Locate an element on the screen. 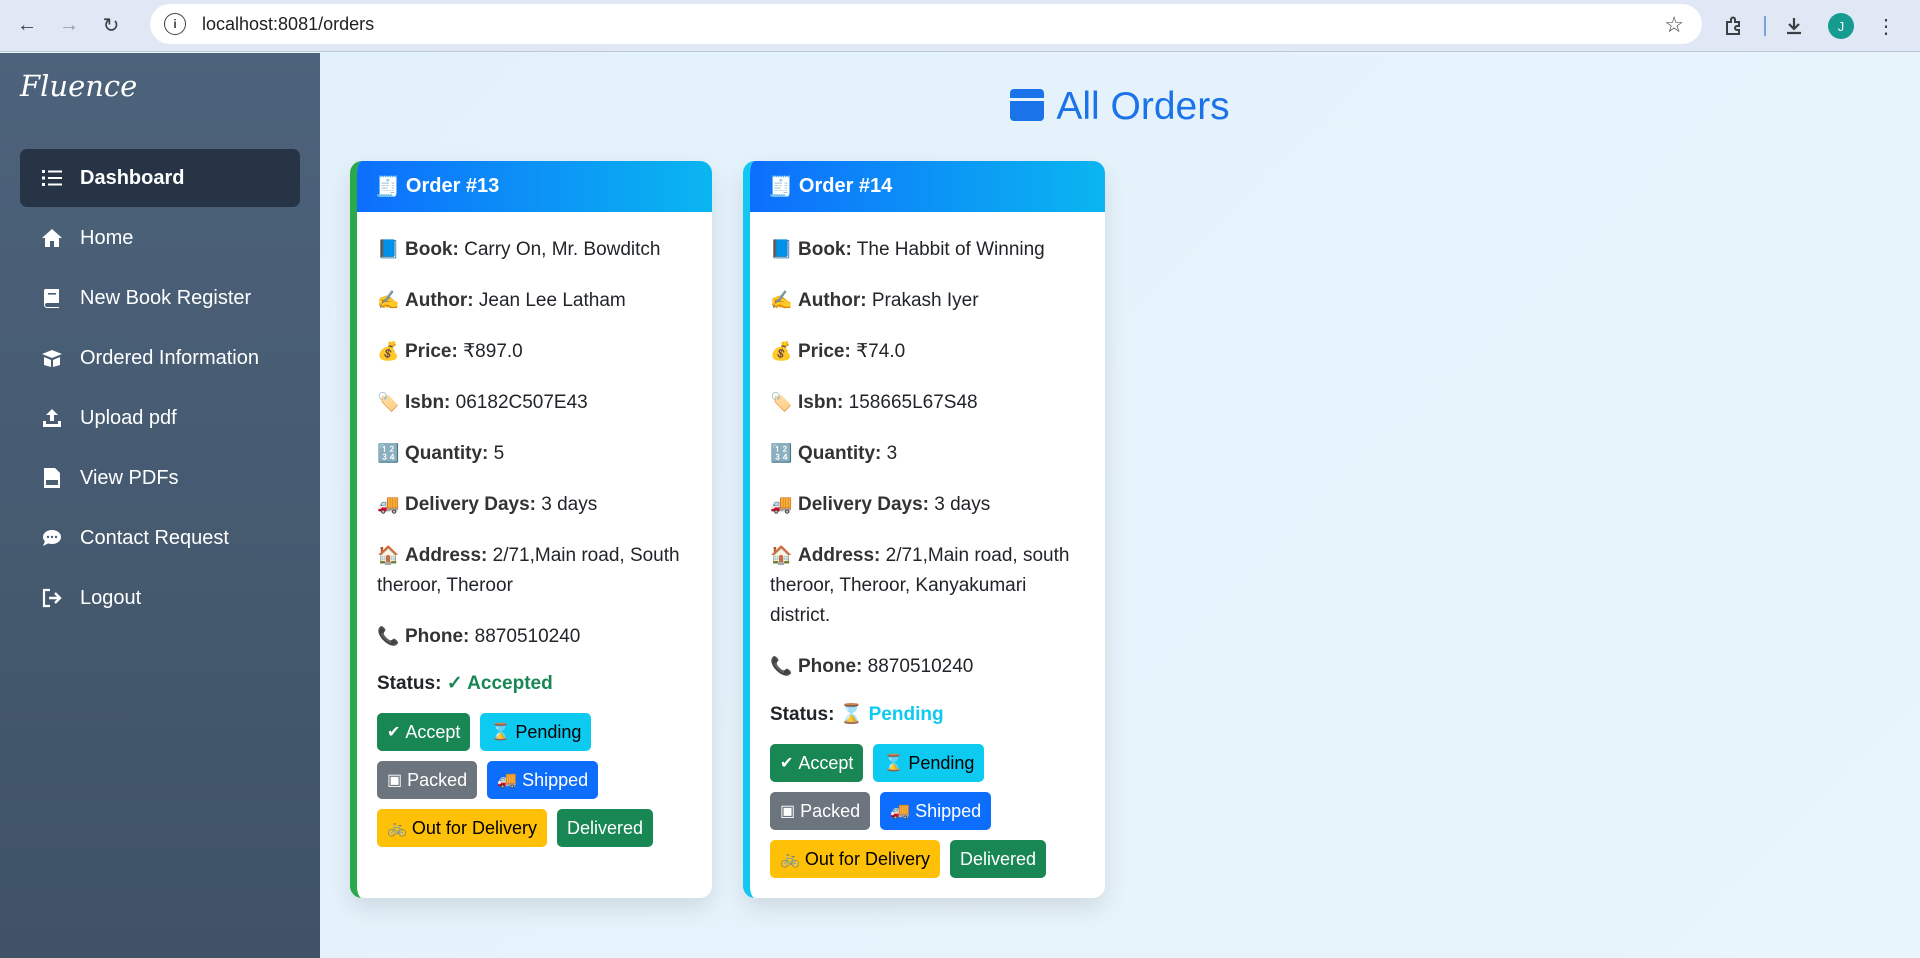 The image size is (1920, 958). extensions-icon is located at coordinates (1734, 26).